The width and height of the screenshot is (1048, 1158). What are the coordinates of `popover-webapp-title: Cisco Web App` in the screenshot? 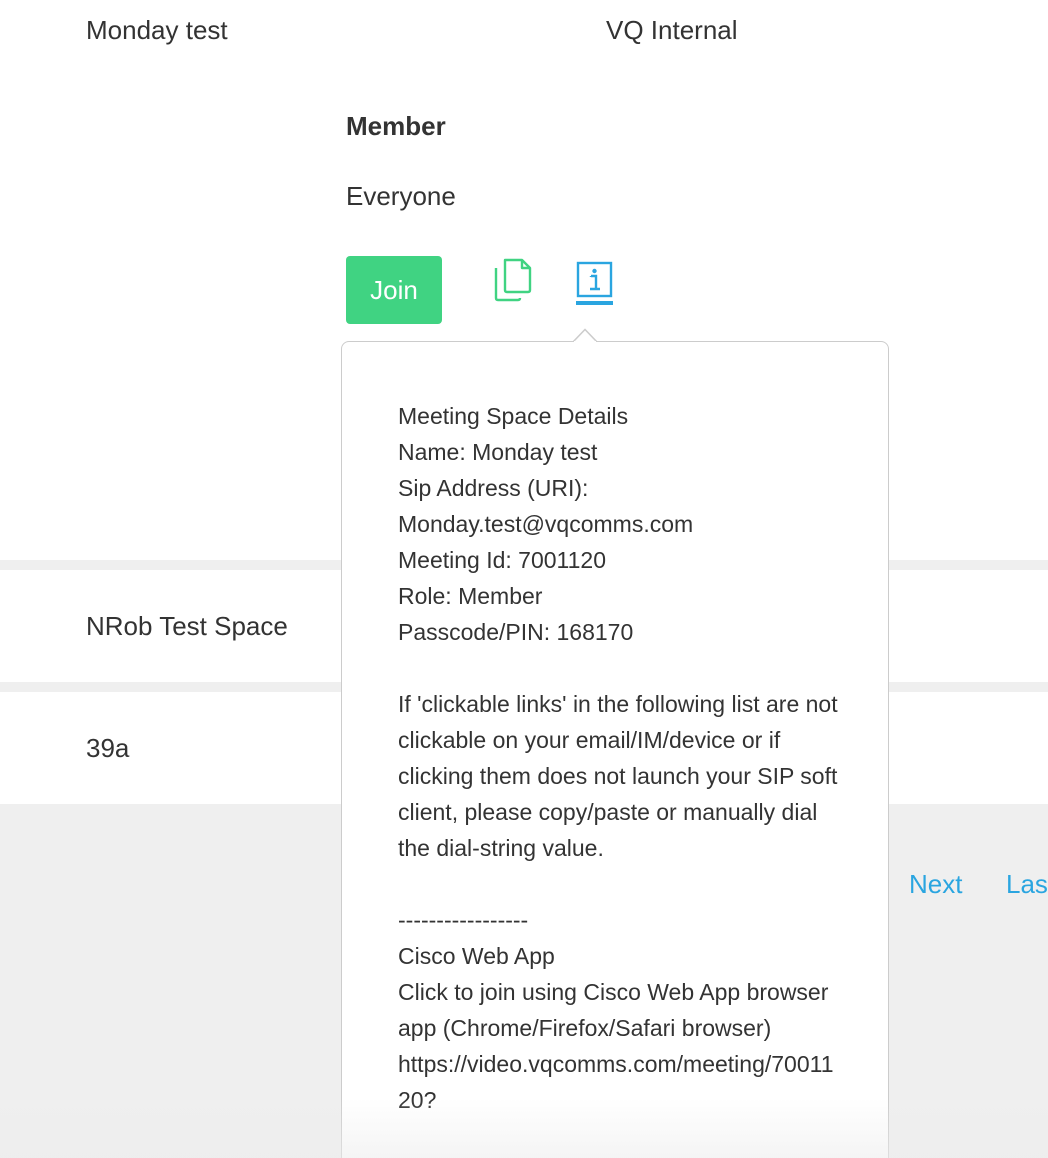 It's located at (476, 956).